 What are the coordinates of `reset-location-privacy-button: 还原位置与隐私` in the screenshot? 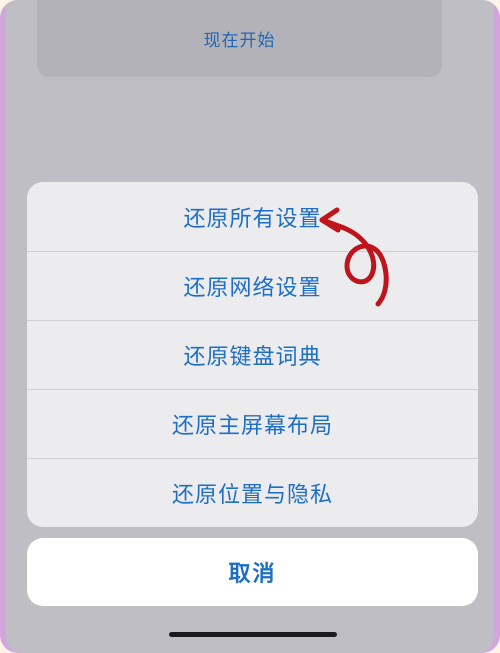 It's located at (252, 492).